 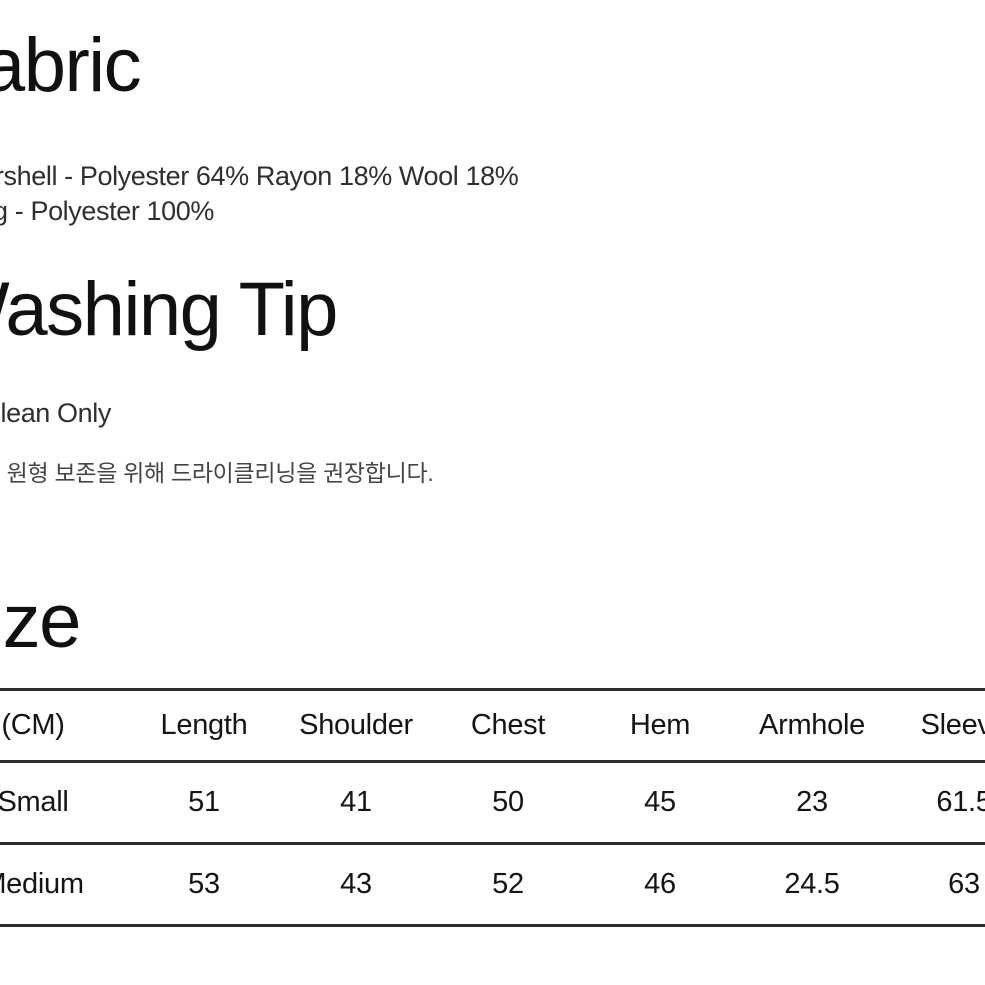 What do you see at coordinates (812, 884) in the screenshot?
I see `cell-armhole: 24.5` at bounding box center [812, 884].